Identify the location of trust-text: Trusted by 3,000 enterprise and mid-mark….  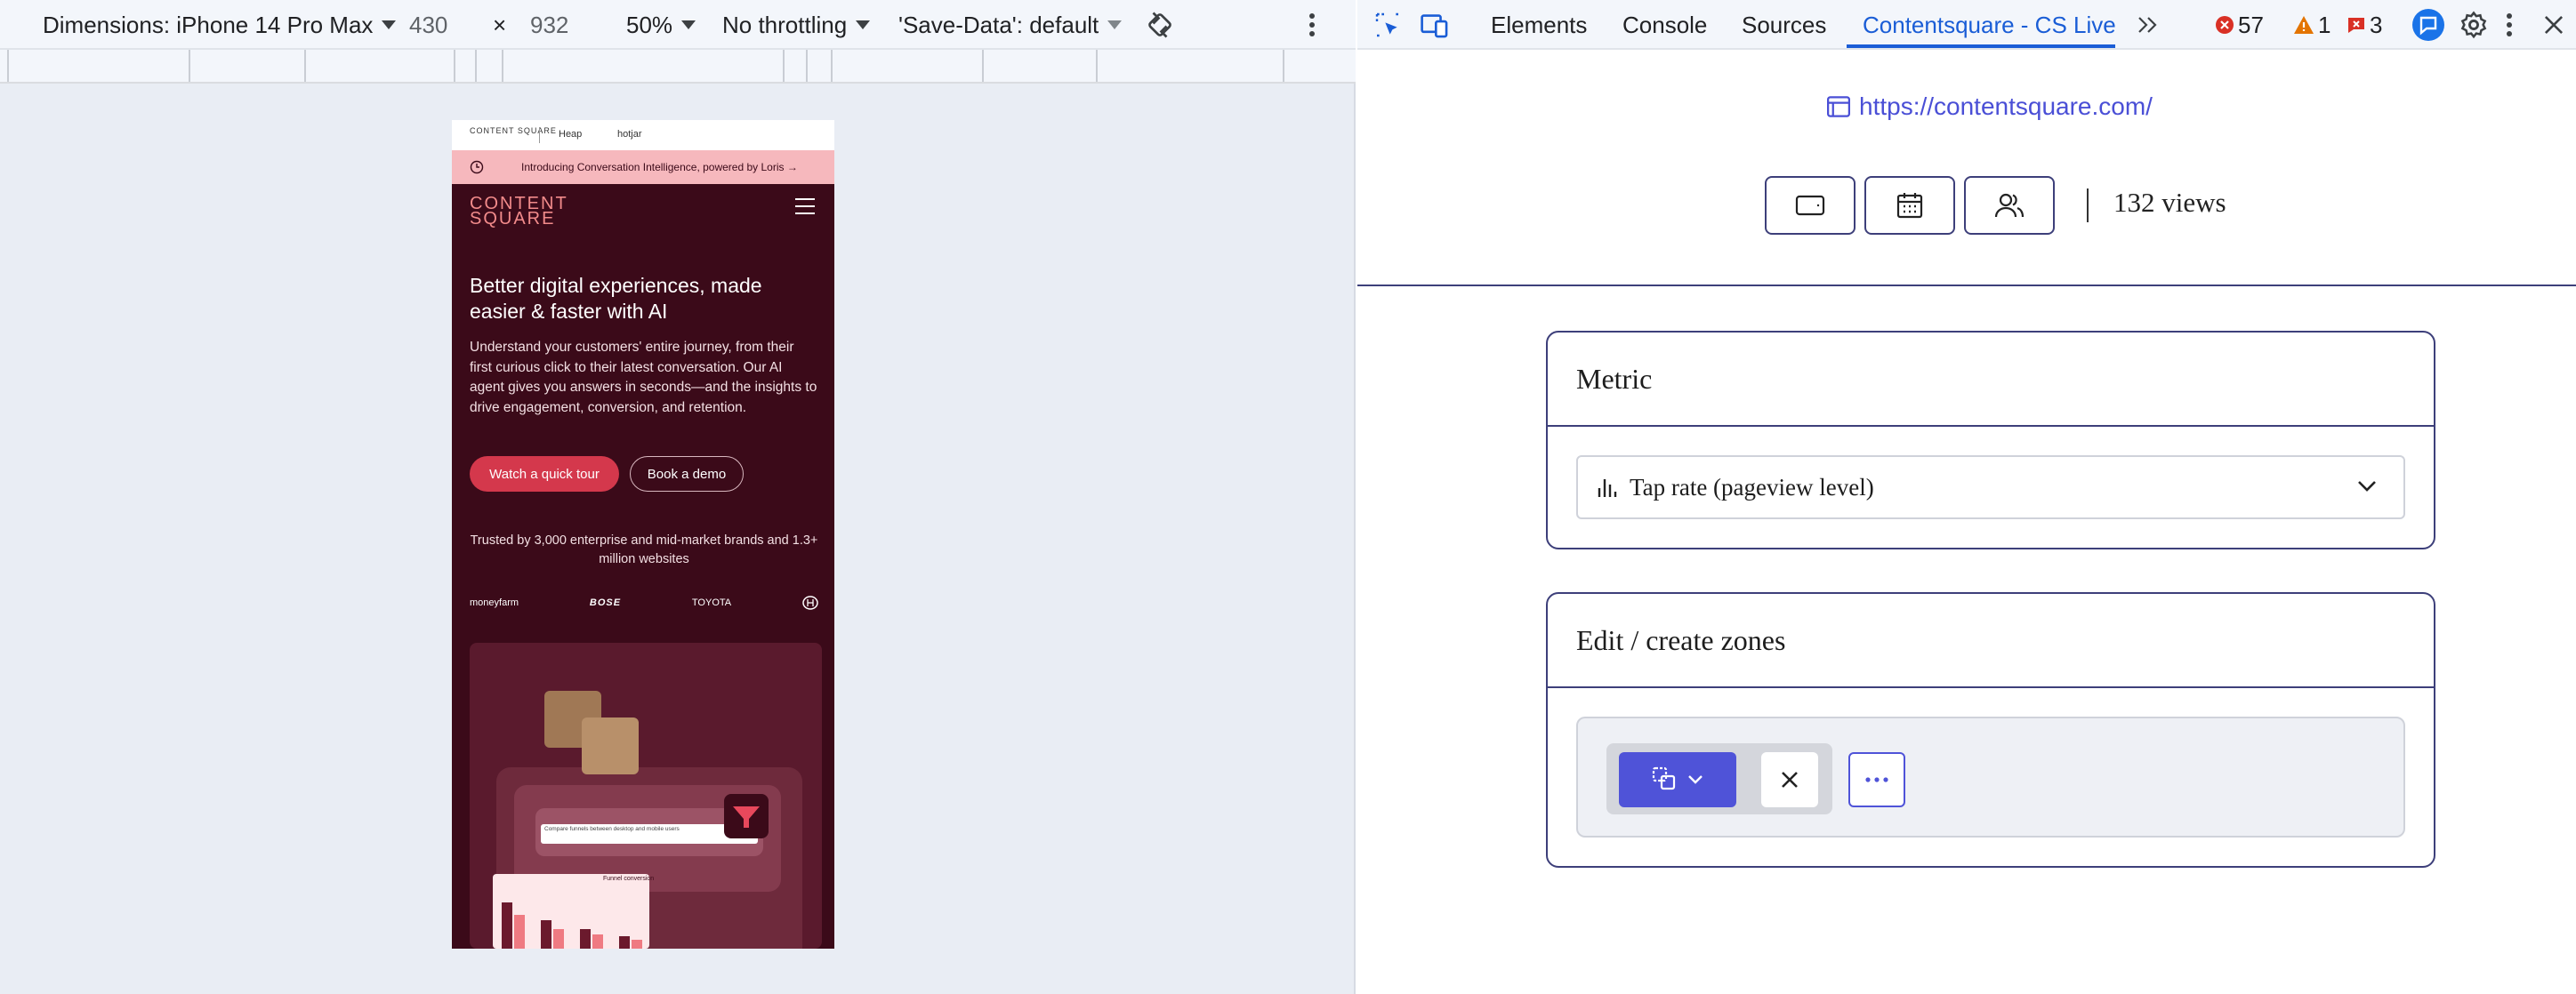
(644, 549).